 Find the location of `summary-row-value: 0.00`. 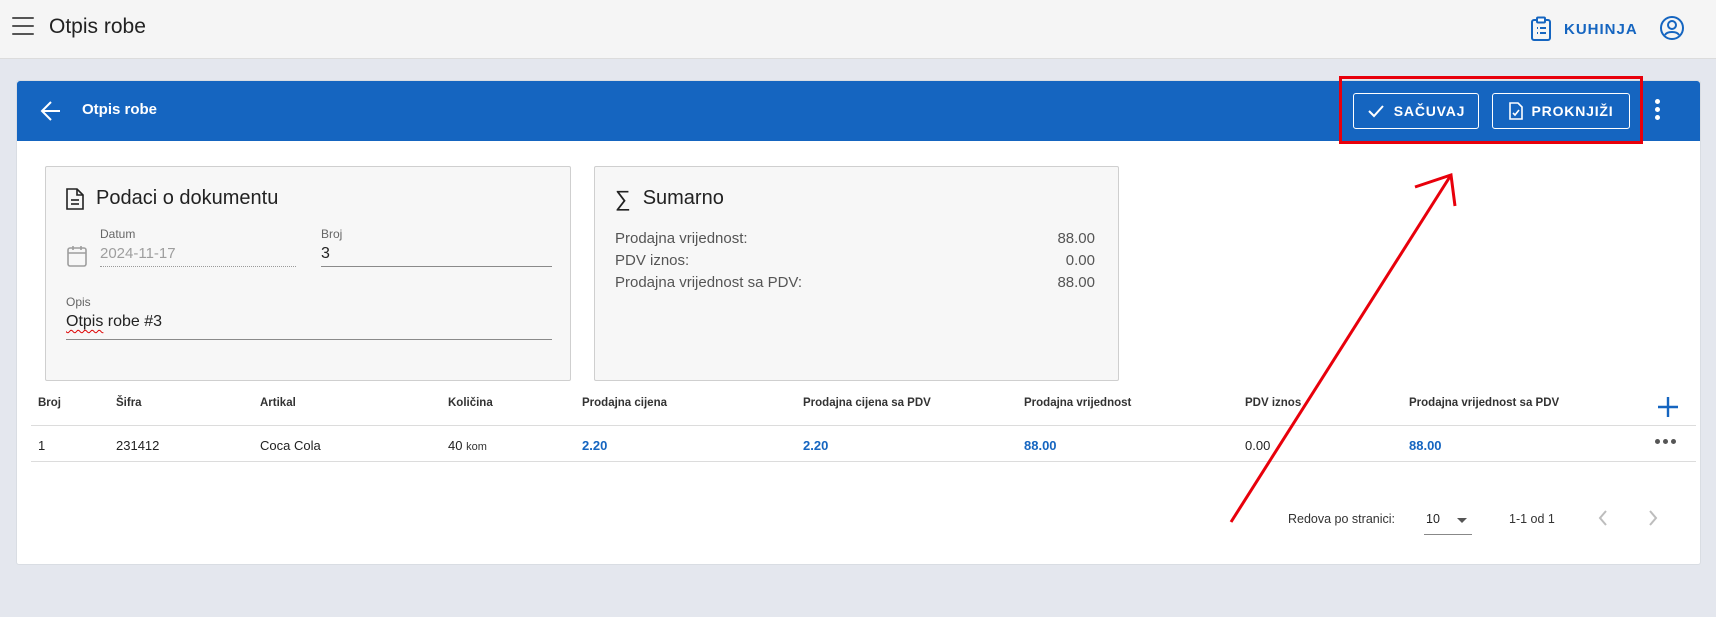

summary-row-value: 0.00 is located at coordinates (1080, 260).